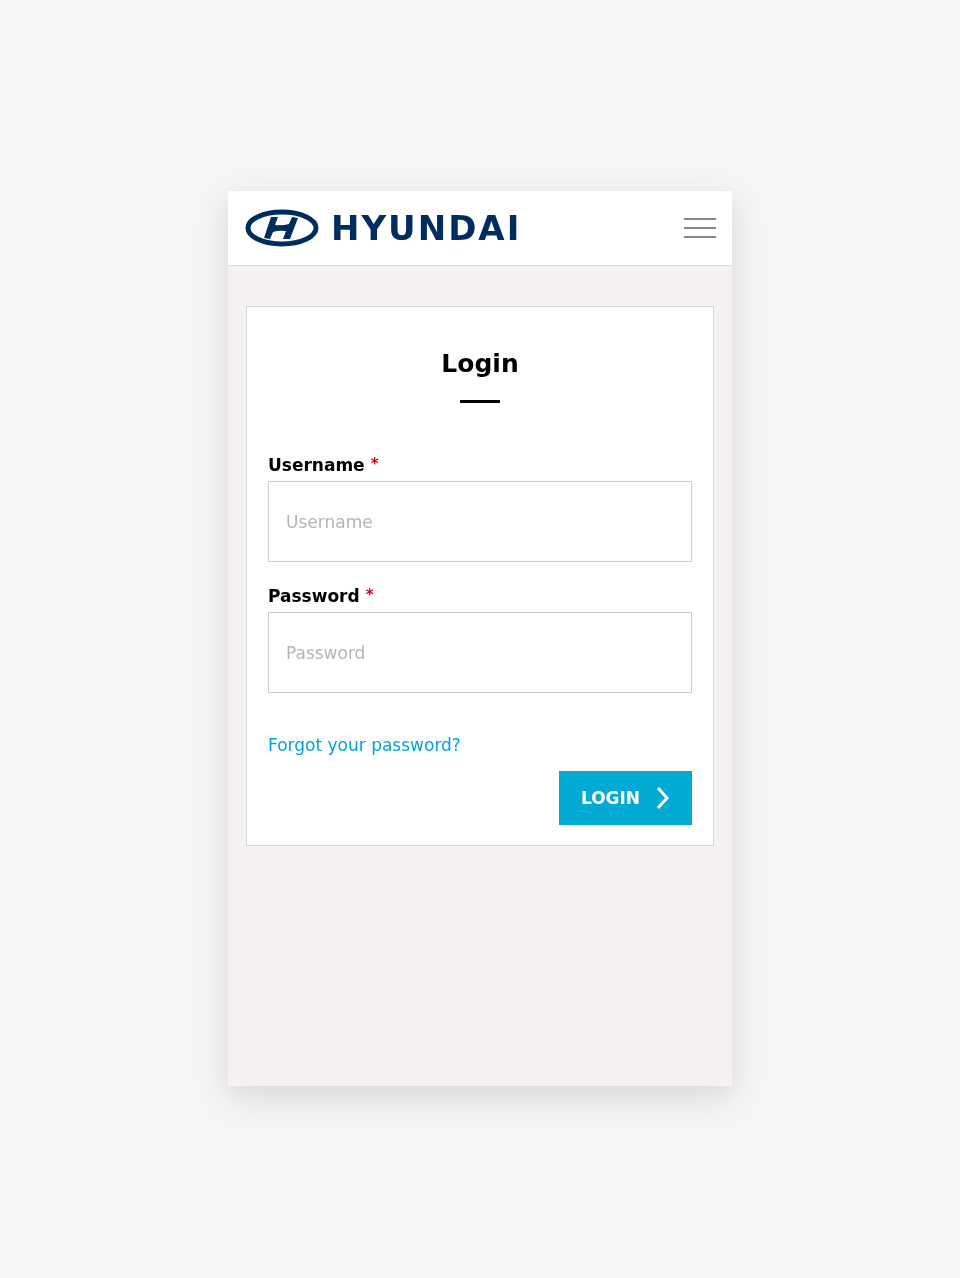 The width and height of the screenshot is (960, 1278). What do you see at coordinates (364, 745) in the screenshot?
I see `forgot-password-link: Forgot your password?` at bounding box center [364, 745].